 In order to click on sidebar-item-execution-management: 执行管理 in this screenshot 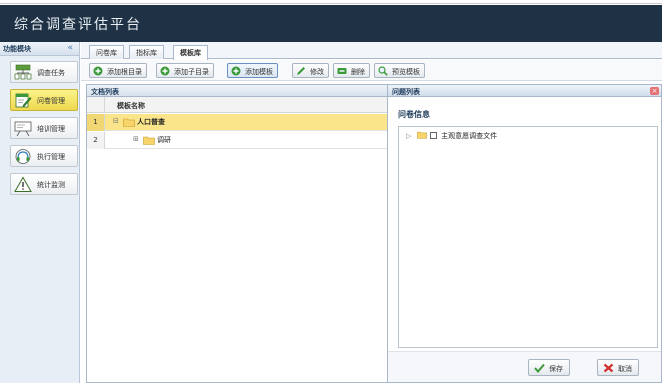, I will do `click(44, 156)`.